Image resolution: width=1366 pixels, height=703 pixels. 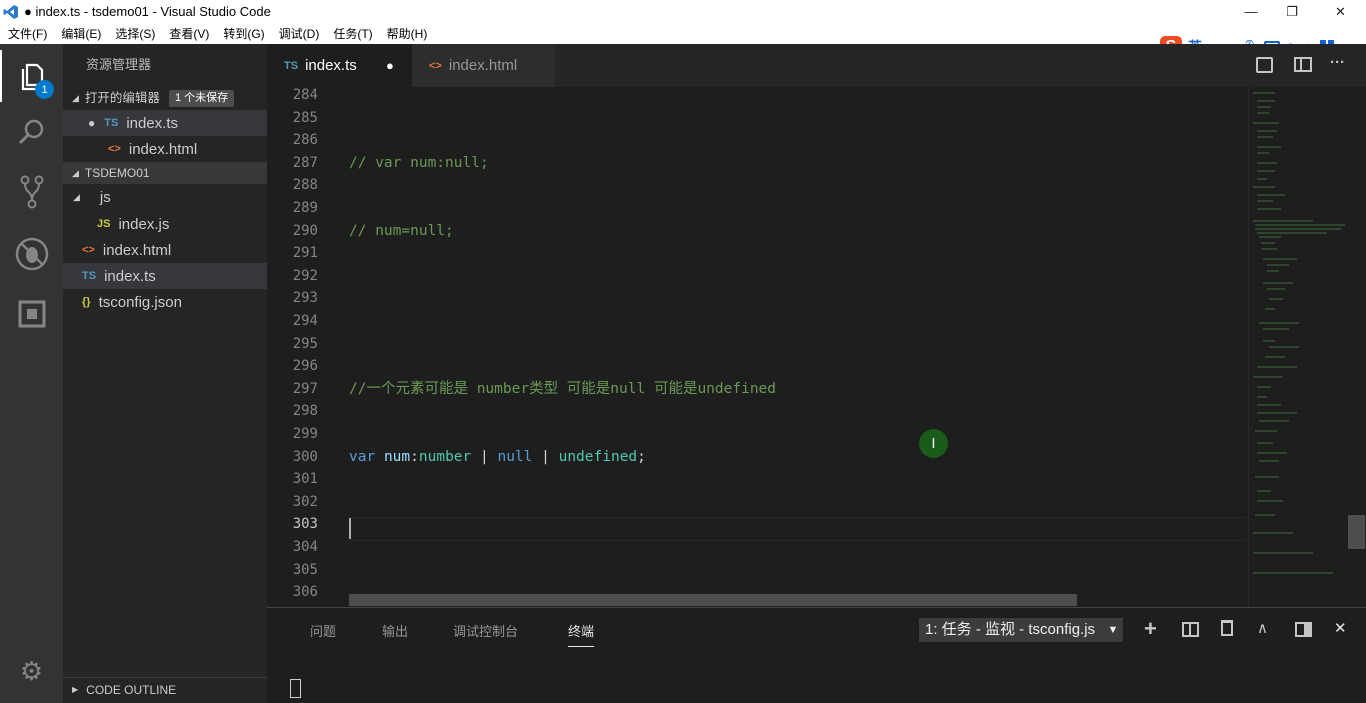 What do you see at coordinates (305, 547) in the screenshot?
I see `line-number: 304` at bounding box center [305, 547].